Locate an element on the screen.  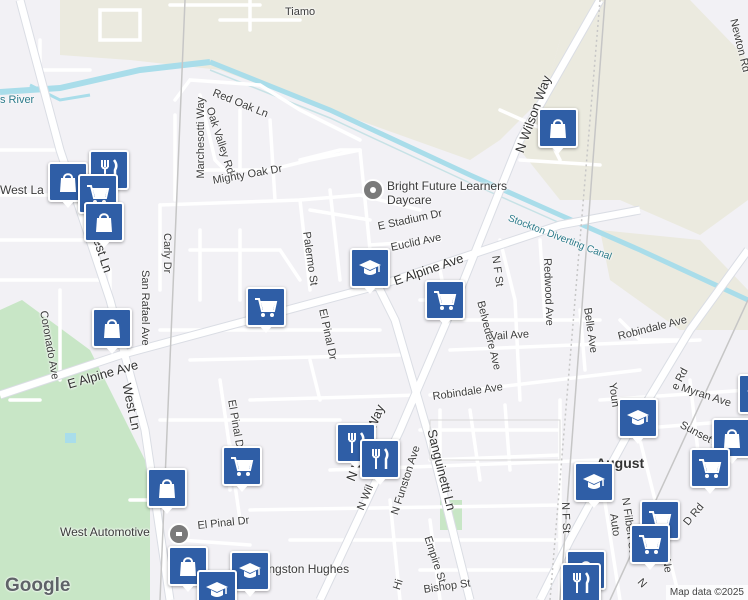
road-label: Carly Dr is located at coordinates (167, 253).